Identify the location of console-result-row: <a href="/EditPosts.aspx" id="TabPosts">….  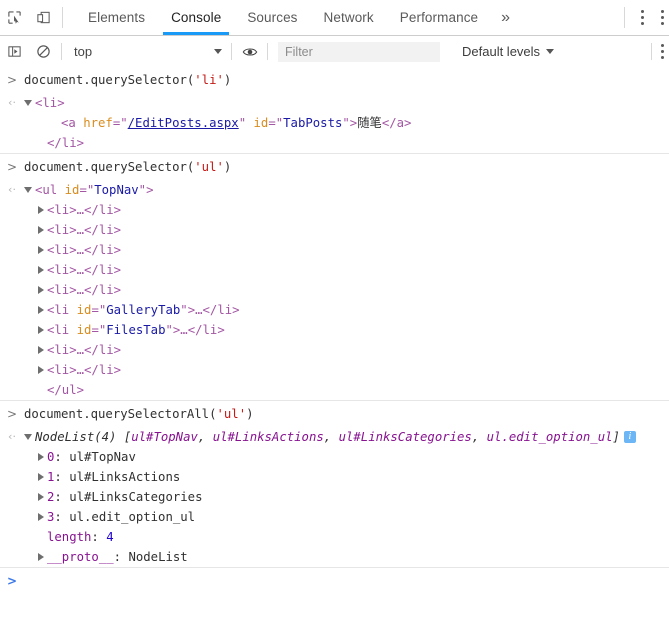
(334, 123).